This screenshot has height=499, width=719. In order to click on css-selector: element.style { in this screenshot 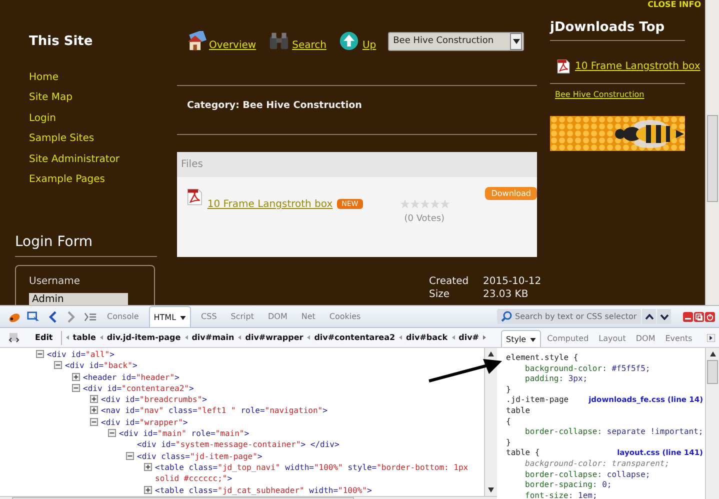, I will do `click(542, 358)`.